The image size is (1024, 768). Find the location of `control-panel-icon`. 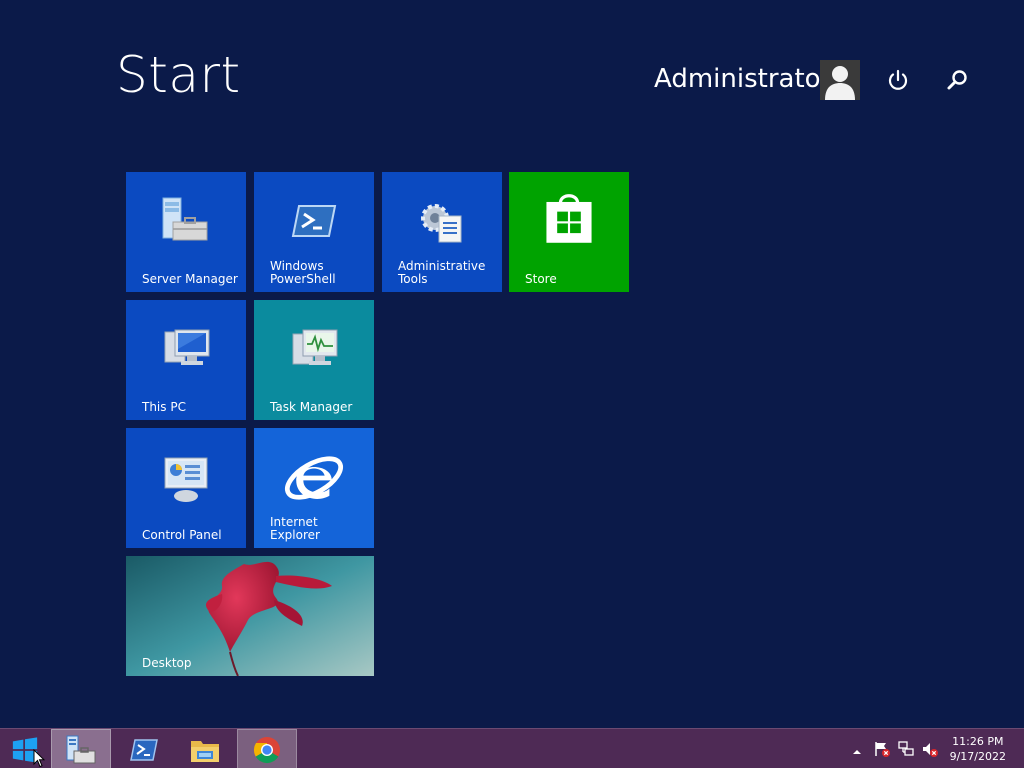

control-panel-icon is located at coordinates (186, 479).